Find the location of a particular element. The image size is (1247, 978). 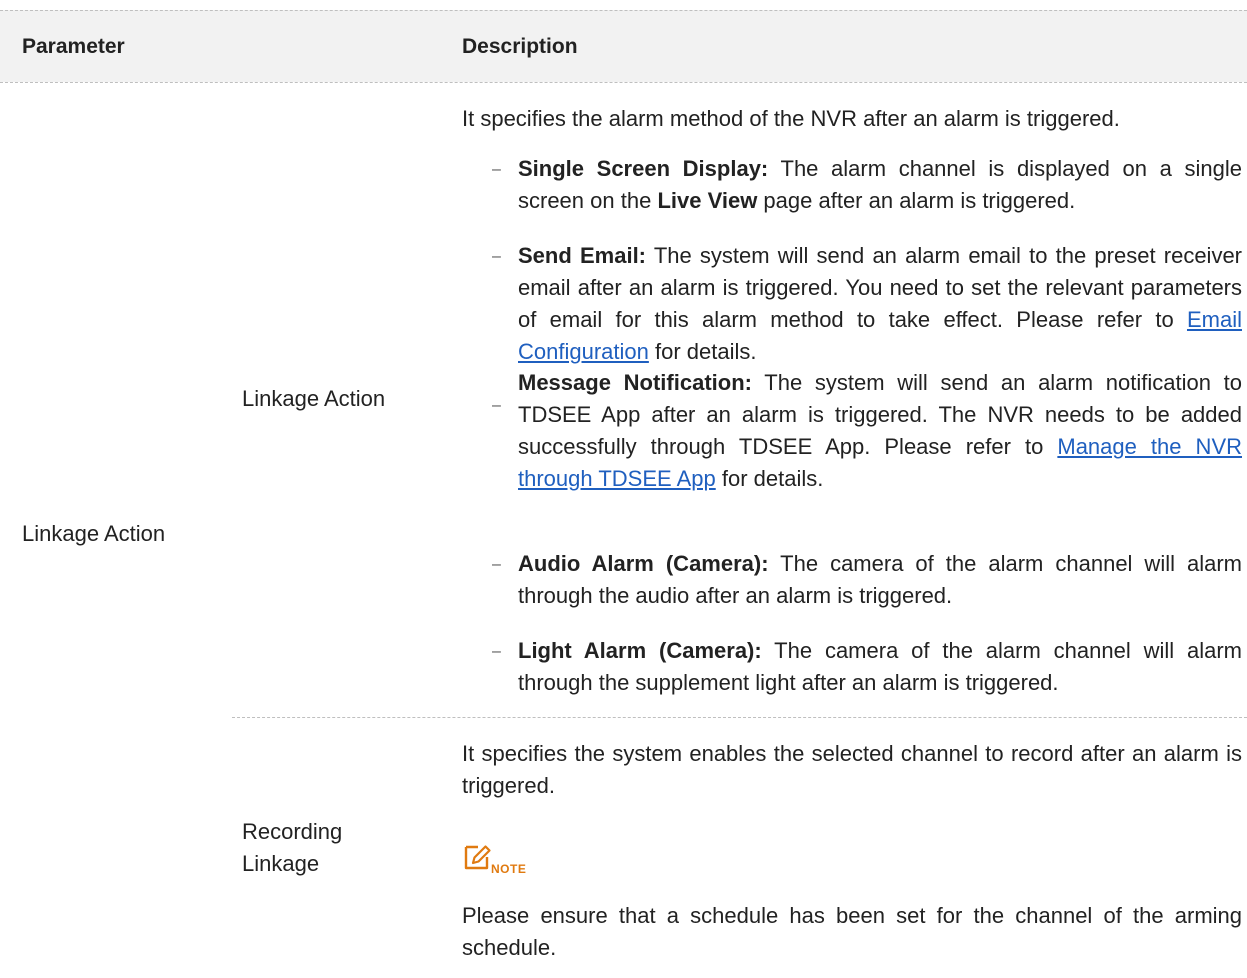

column-header-parameter: Parameter is located at coordinates (73, 46).